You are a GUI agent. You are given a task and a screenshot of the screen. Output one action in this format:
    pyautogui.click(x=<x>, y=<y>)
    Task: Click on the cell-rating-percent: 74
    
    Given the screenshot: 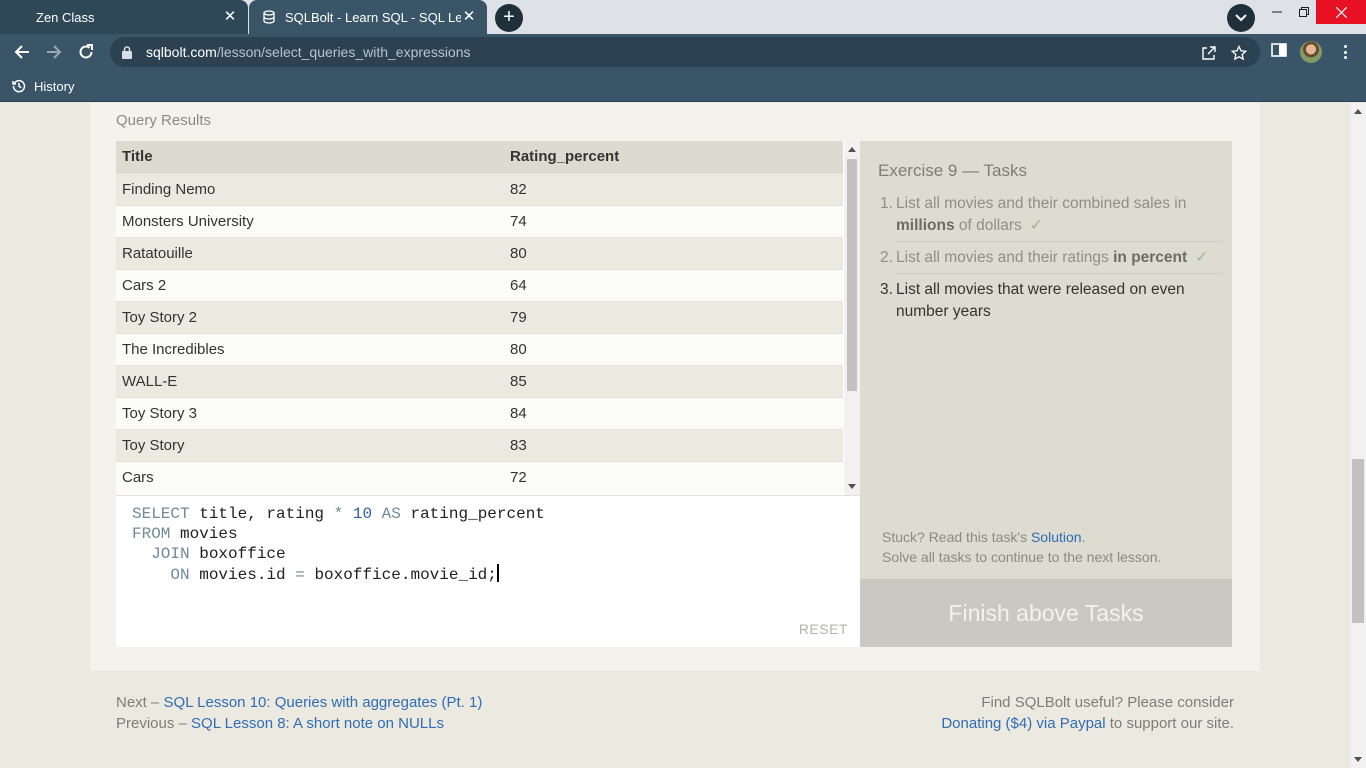 What is the action you would take?
    pyautogui.click(x=673, y=220)
    